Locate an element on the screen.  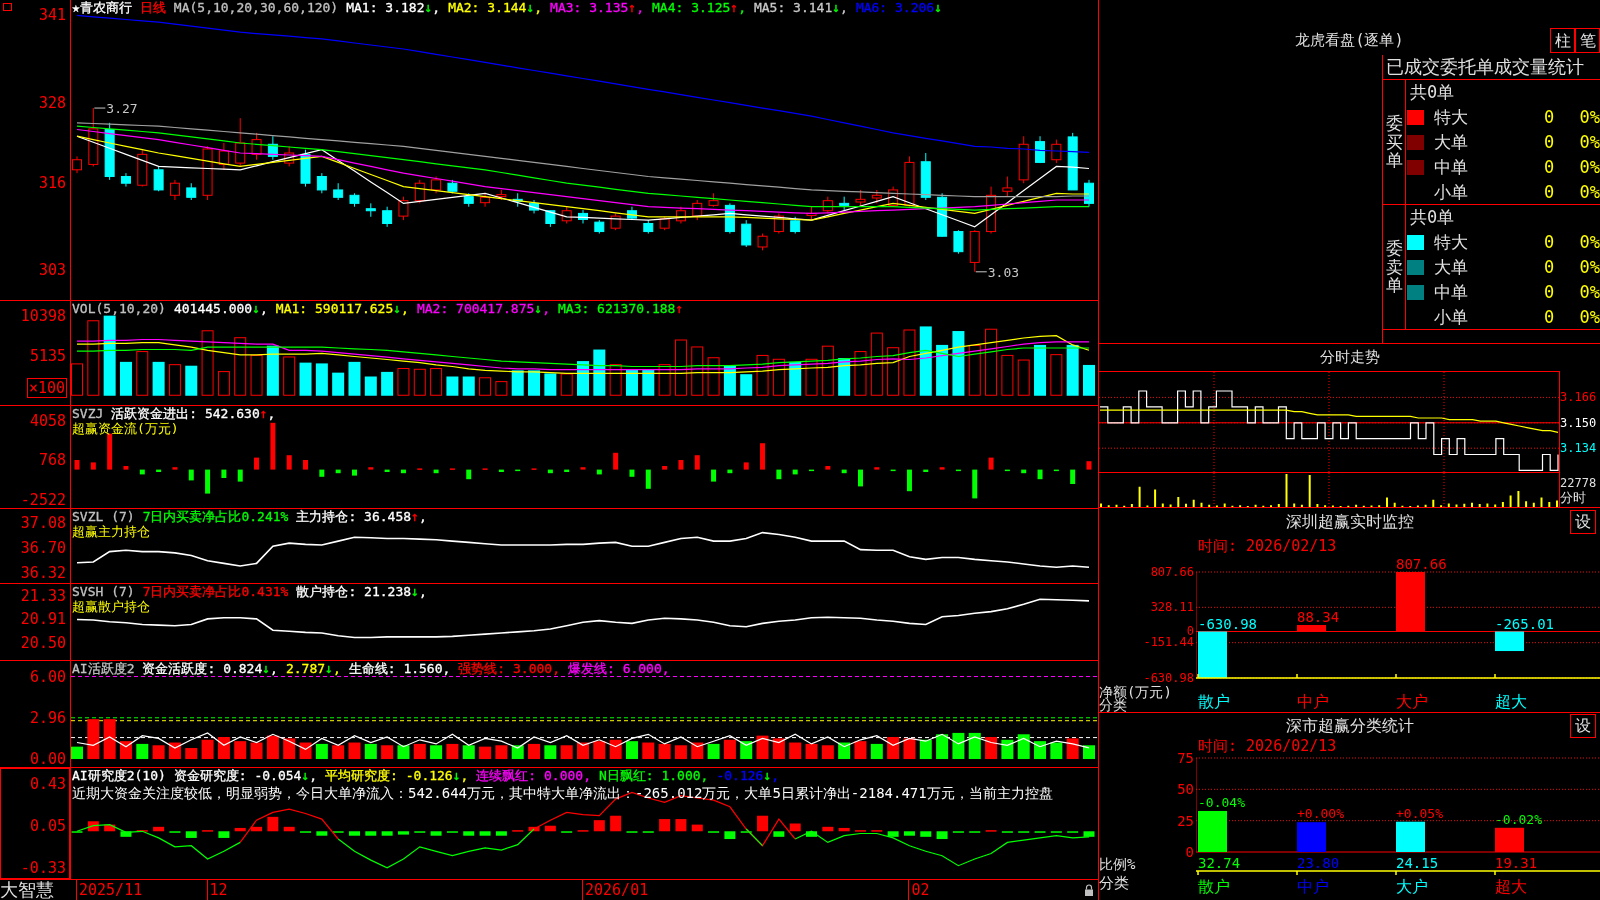
legend-item: ★青农商行 is located at coordinates (102, 7).